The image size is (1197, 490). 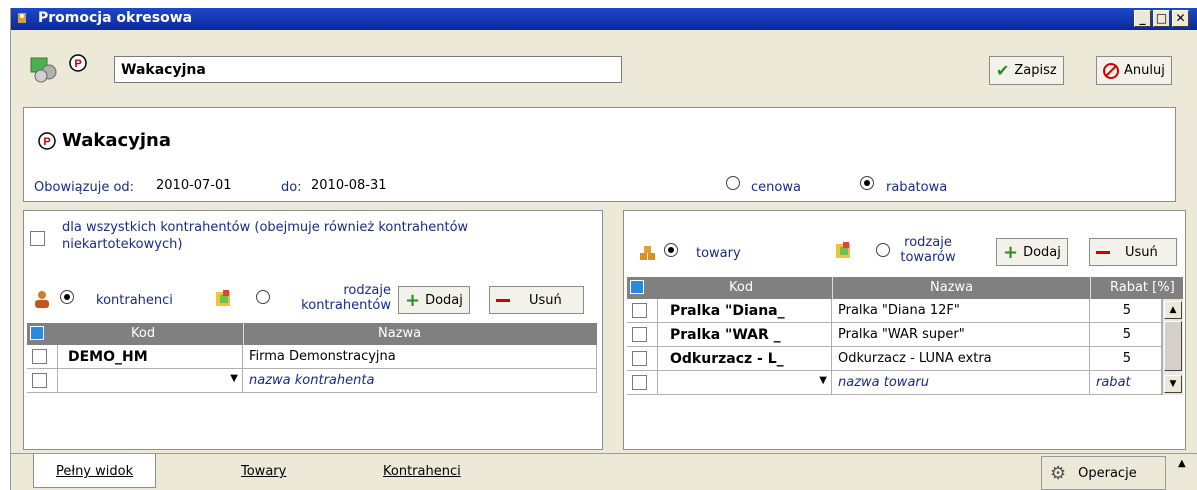 I want to click on minimize-icon: _, so click(x=1142, y=18).